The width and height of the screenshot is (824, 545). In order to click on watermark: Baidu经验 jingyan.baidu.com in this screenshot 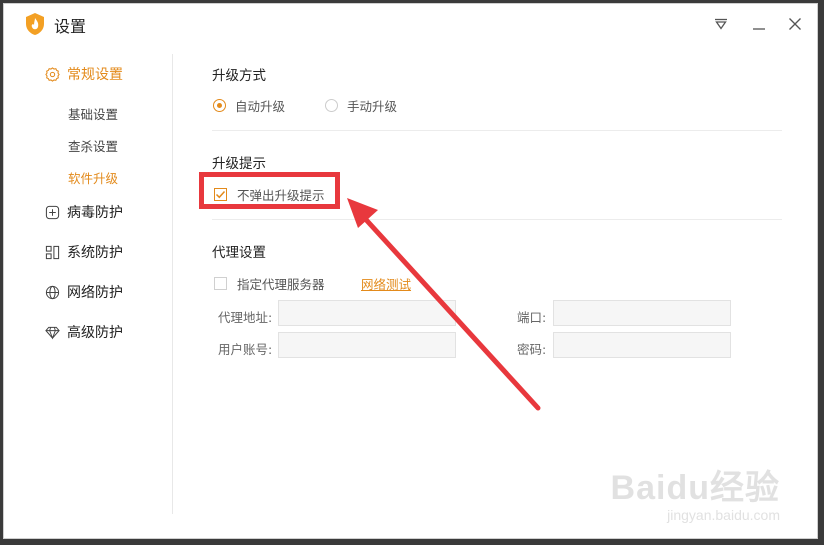, I will do `click(695, 491)`.